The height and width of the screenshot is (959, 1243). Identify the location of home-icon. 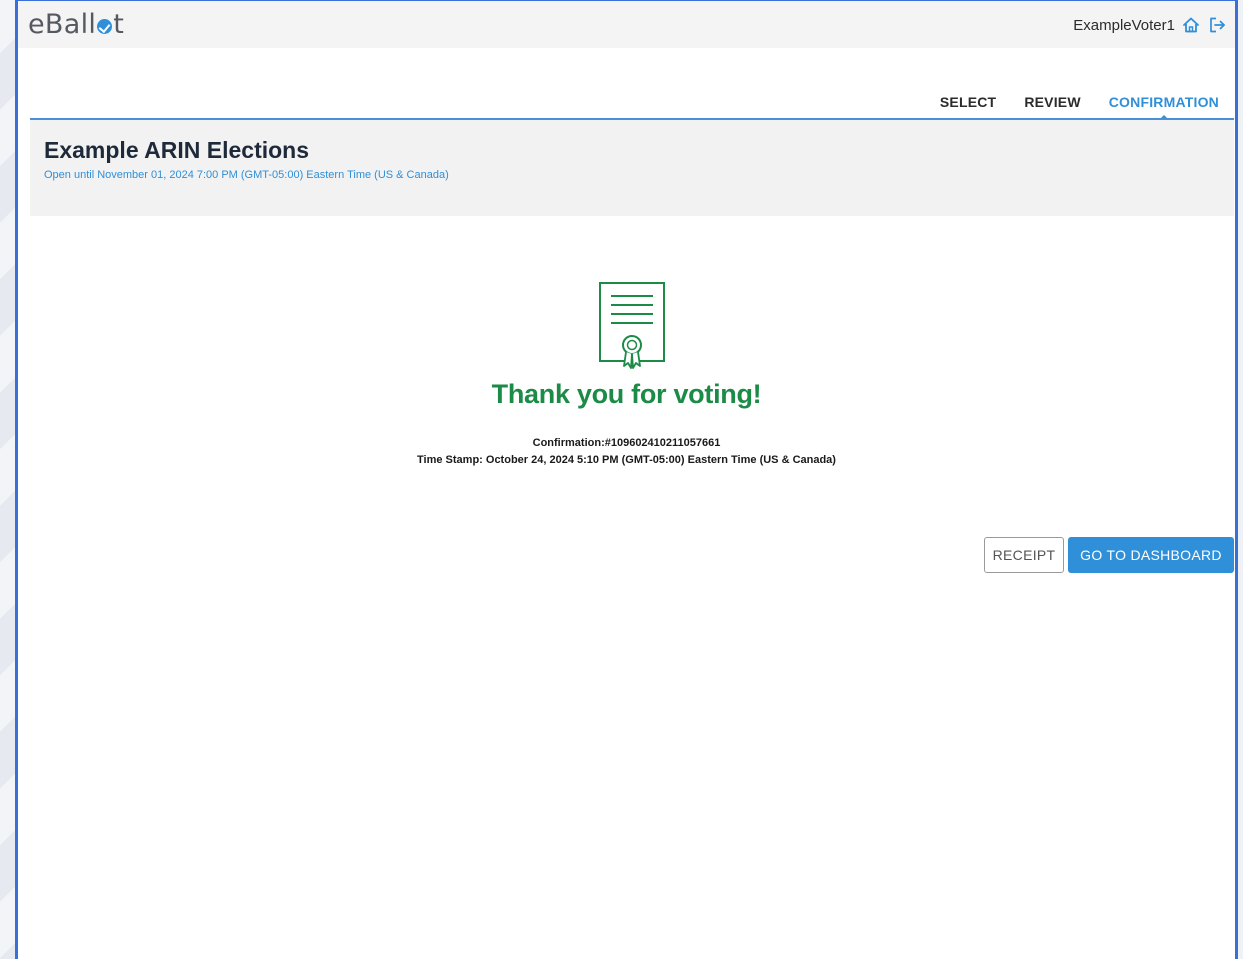
(1191, 25).